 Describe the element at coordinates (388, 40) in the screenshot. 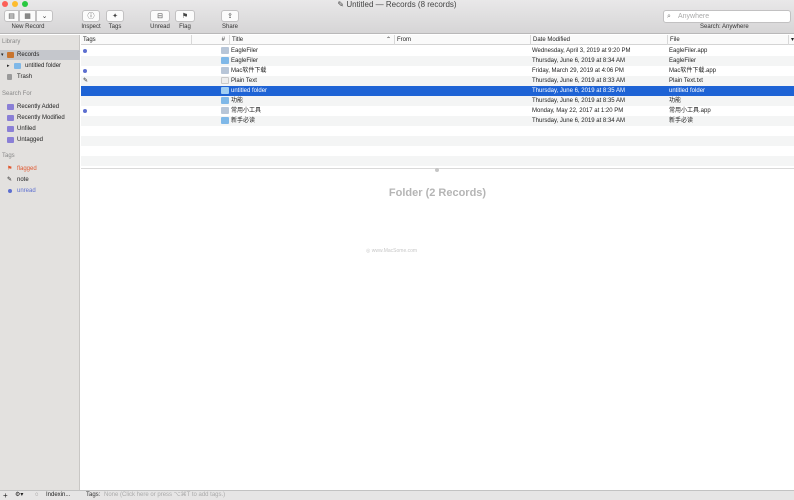

I see `sort-ascending-icon: ⌃` at that location.